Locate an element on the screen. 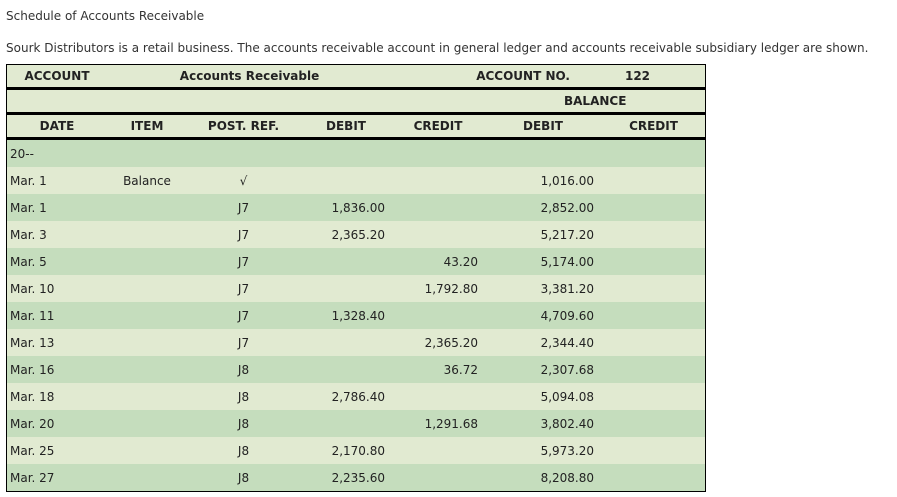  cell-date: Mar. 27 is located at coordinates (32, 477).